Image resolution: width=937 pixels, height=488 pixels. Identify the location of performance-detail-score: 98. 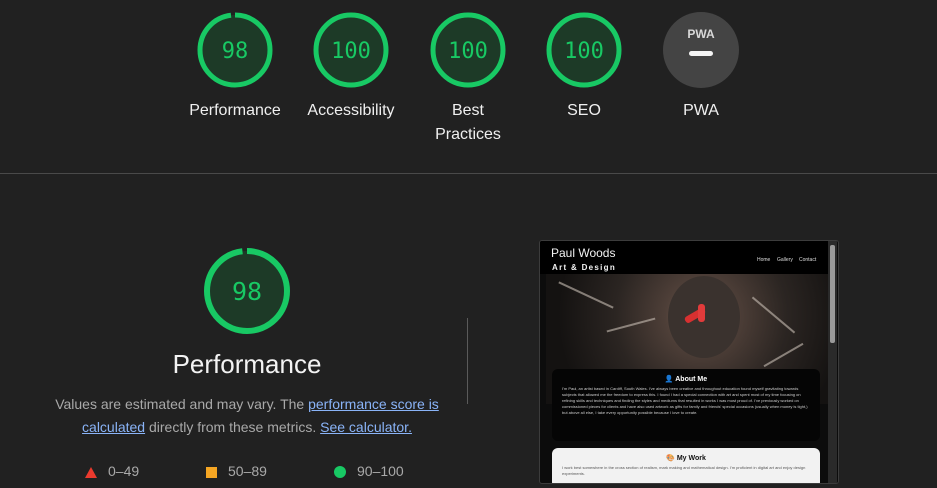
(247, 291).